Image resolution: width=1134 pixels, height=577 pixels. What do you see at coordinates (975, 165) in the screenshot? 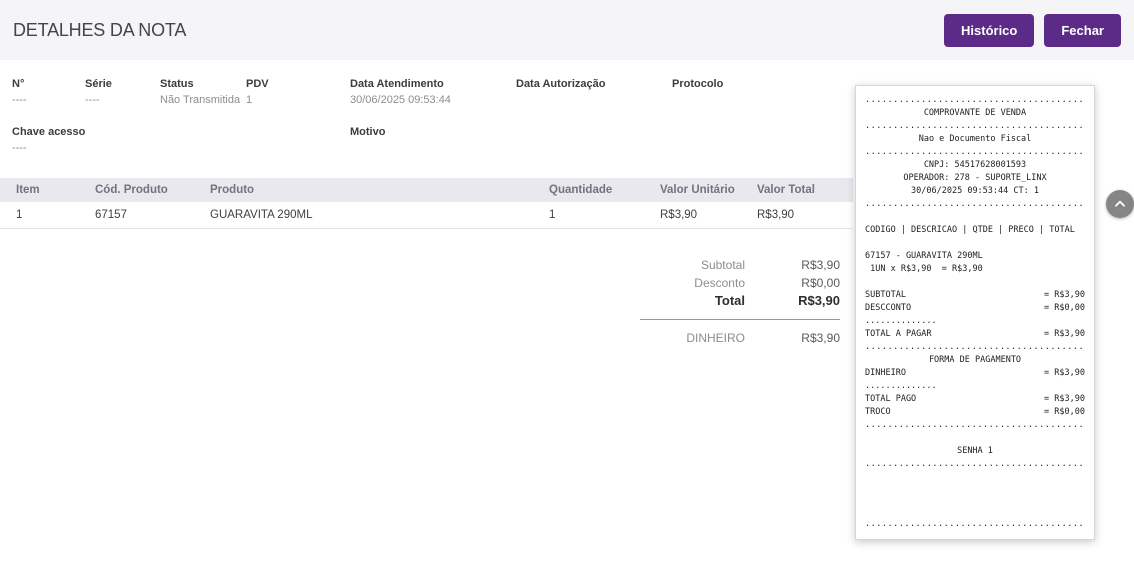
I see `receipt-line: CNPJ: 54517628001593` at bounding box center [975, 165].